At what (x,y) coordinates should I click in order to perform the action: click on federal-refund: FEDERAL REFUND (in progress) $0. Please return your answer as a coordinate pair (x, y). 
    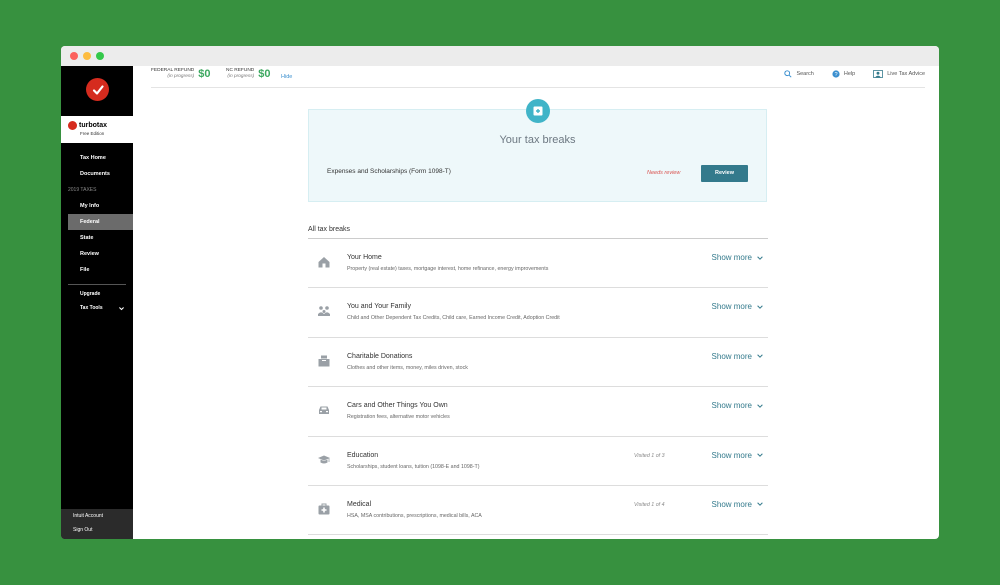
    Looking at the image, I should click on (181, 74).